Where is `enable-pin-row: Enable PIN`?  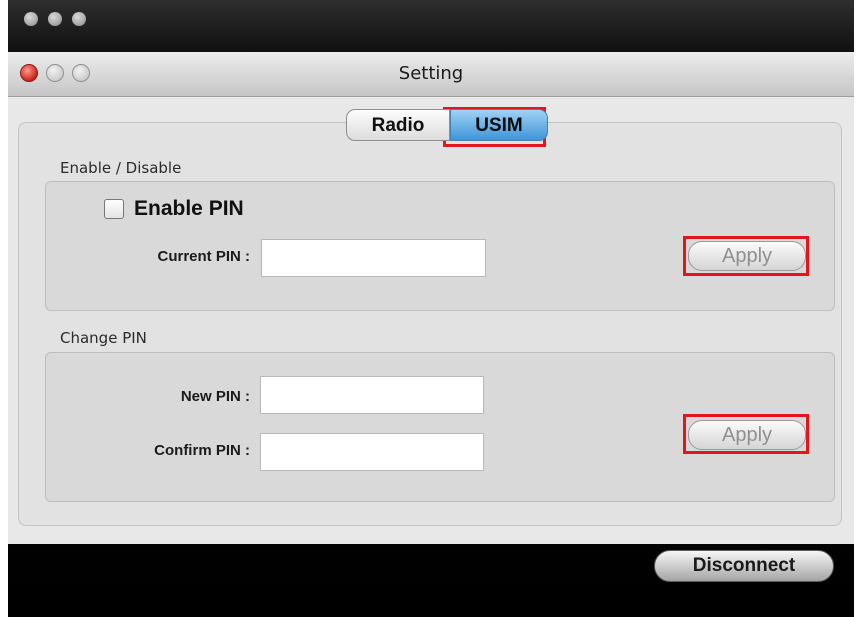 enable-pin-row: Enable PIN is located at coordinates (174, 209).